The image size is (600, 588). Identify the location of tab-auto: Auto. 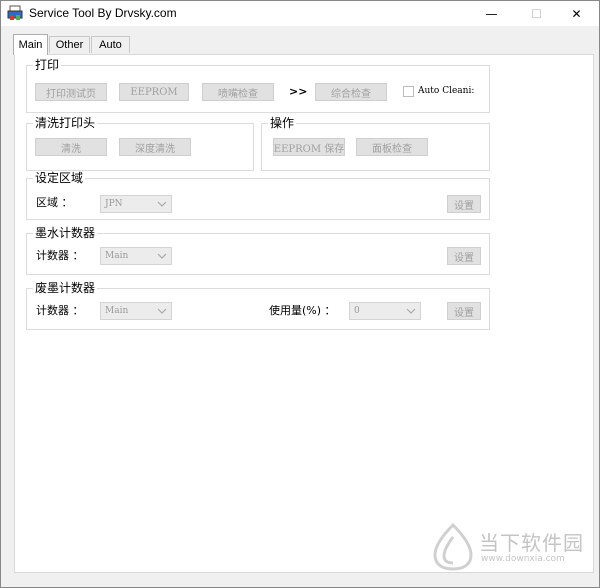
(110, 44).